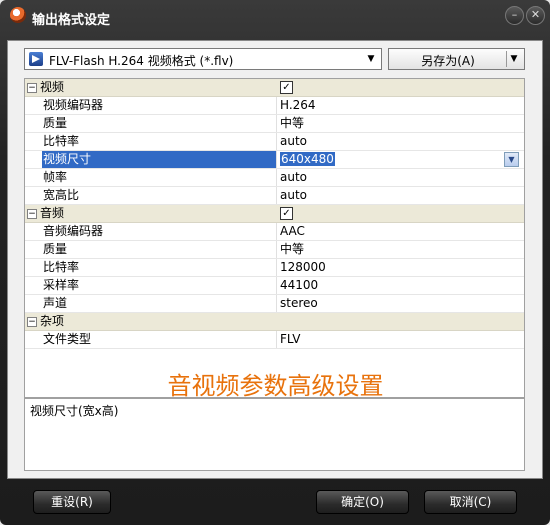 This screenshot has width=550, height=525. Describe the element at coordinates (52, 213) in the screenshot. I see `category-label: 音频` at that location.